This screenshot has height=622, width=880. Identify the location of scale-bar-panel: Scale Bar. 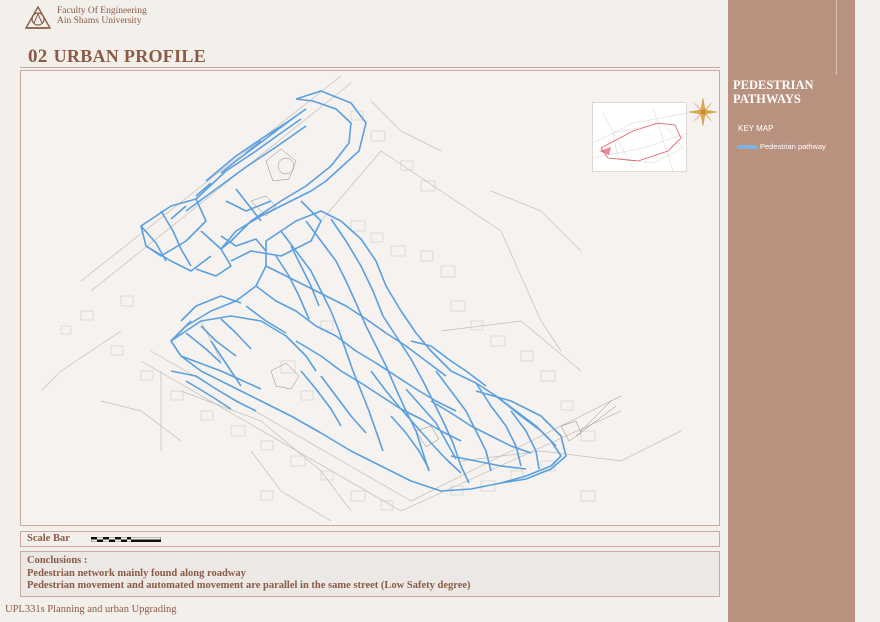
(370, 539).